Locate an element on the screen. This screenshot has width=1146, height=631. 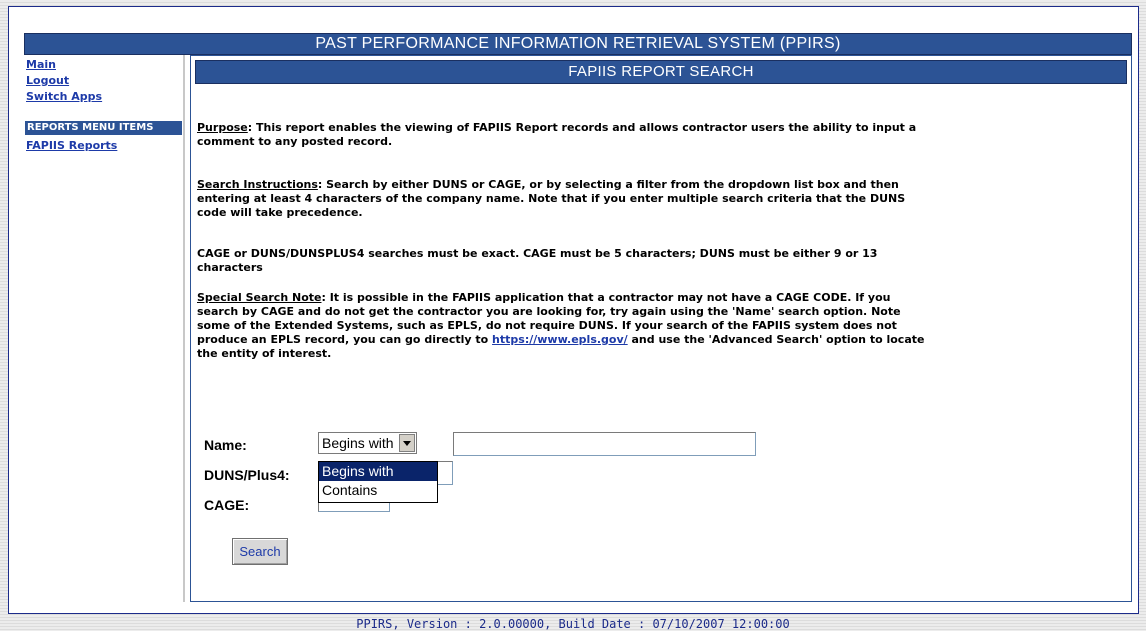
filter-option-begins-with: Begins with is located at coordinates (378, 471).